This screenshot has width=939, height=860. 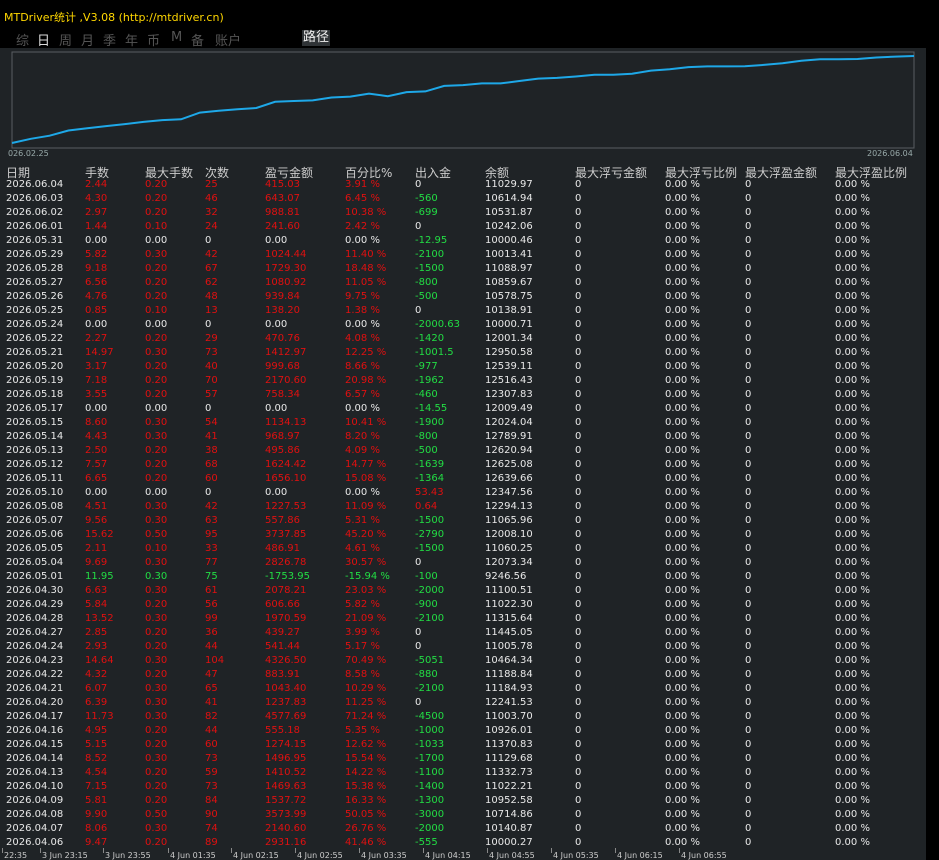 What do you see at coordinates (286, 758) in the screenshot?
I see `cell: 1496.95` at bounding box center [286, 758].